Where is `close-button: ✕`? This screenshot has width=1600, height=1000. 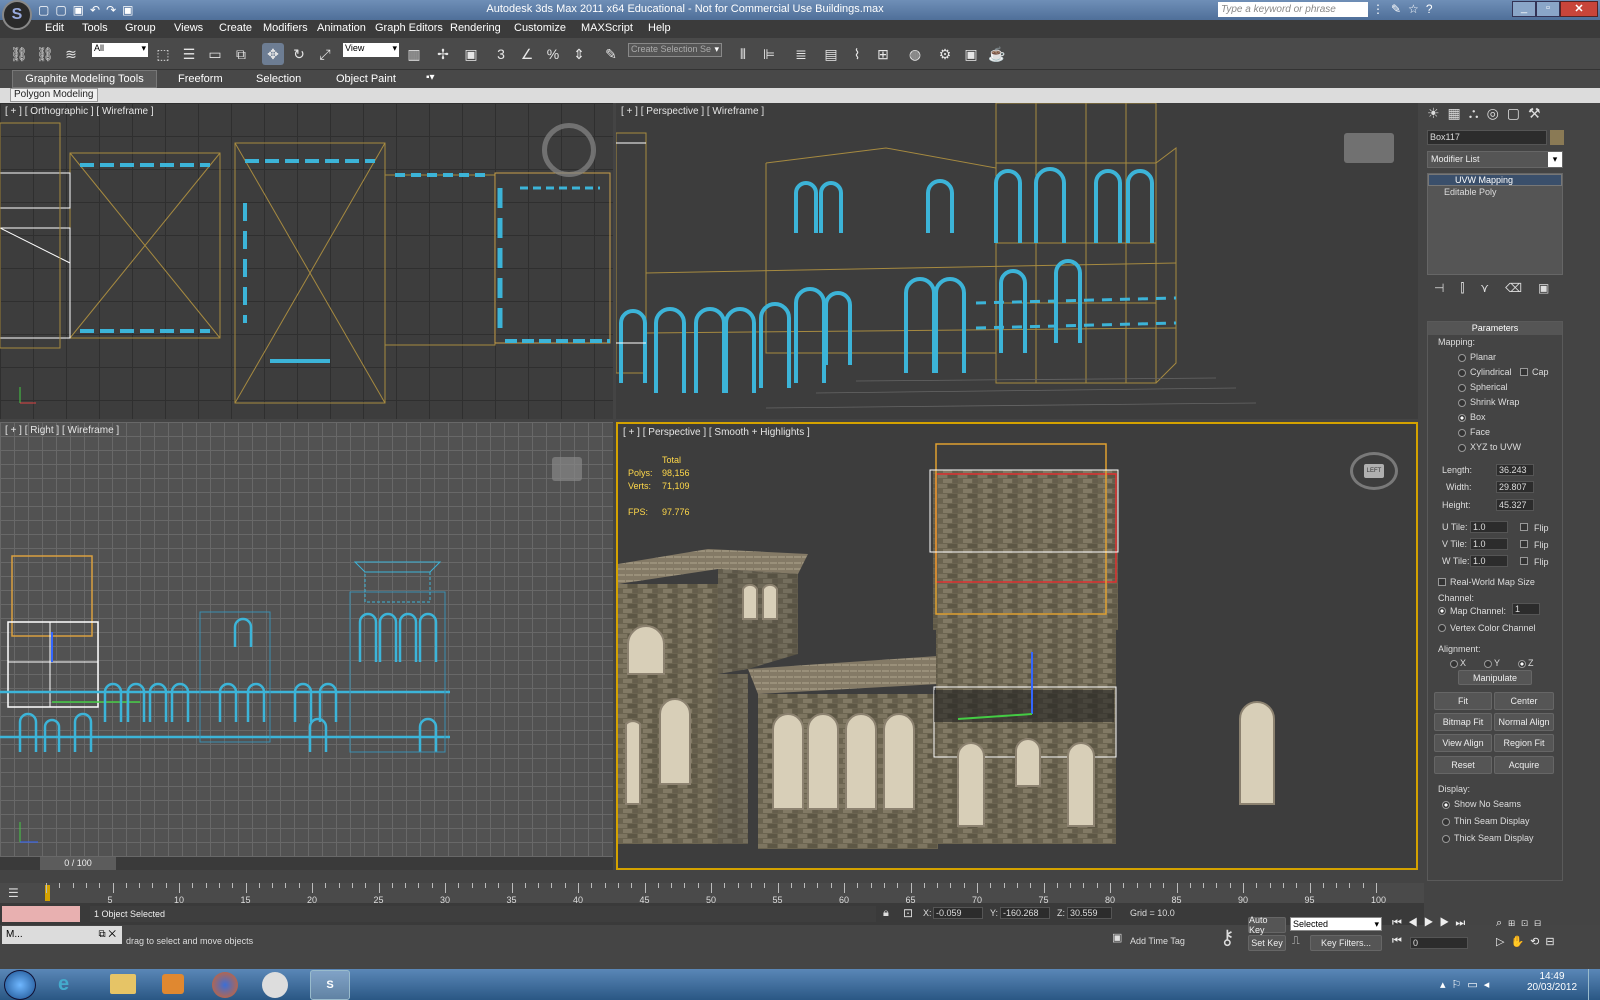
close-button: ✕ is located at coordinates (1579, 9).